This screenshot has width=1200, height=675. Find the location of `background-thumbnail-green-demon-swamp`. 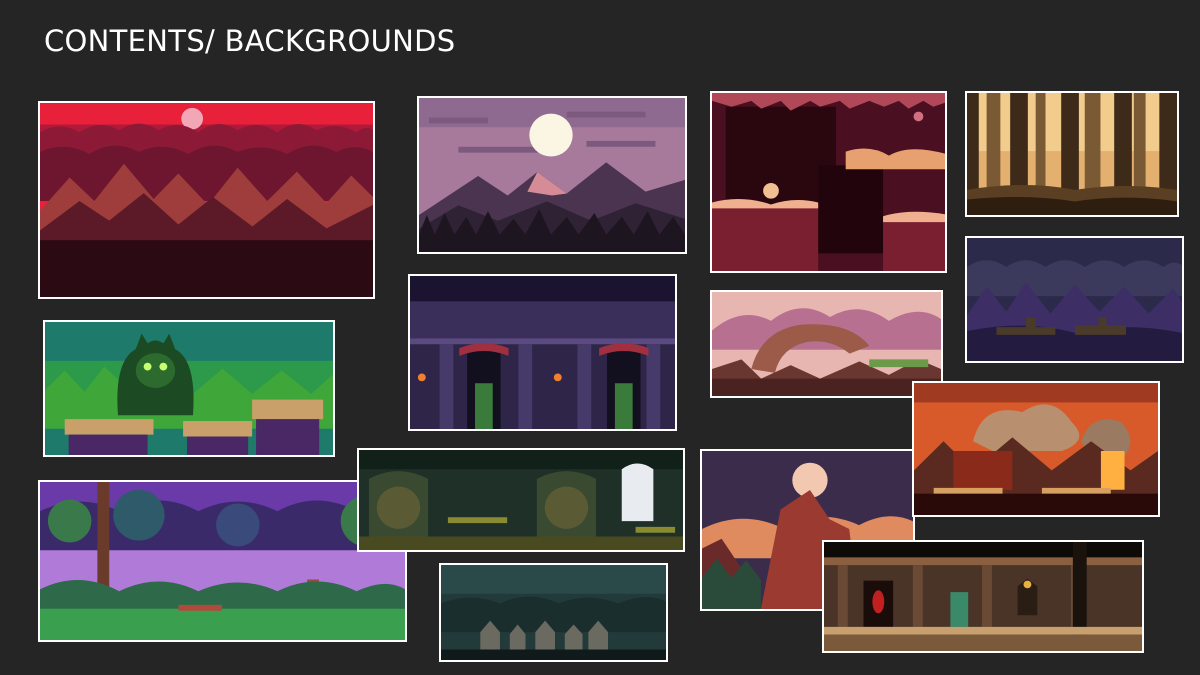

background-thumbnail-green-demon-swamp is located at coordinates (189, 388).